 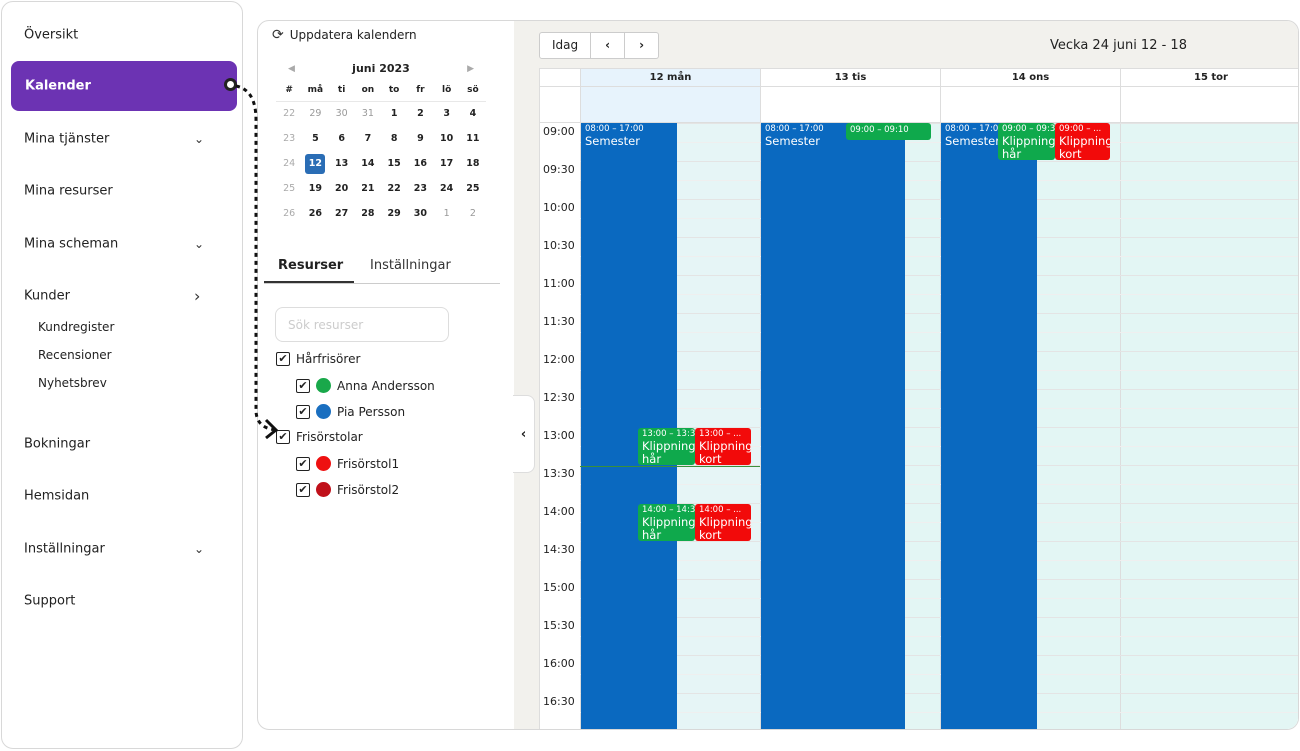 What do you see at coordinates (666, 522) in the screenshot?
I see `event-klippning-har: 14:00 – 14:30 Klippning hår` at bounding box center [666, 522].